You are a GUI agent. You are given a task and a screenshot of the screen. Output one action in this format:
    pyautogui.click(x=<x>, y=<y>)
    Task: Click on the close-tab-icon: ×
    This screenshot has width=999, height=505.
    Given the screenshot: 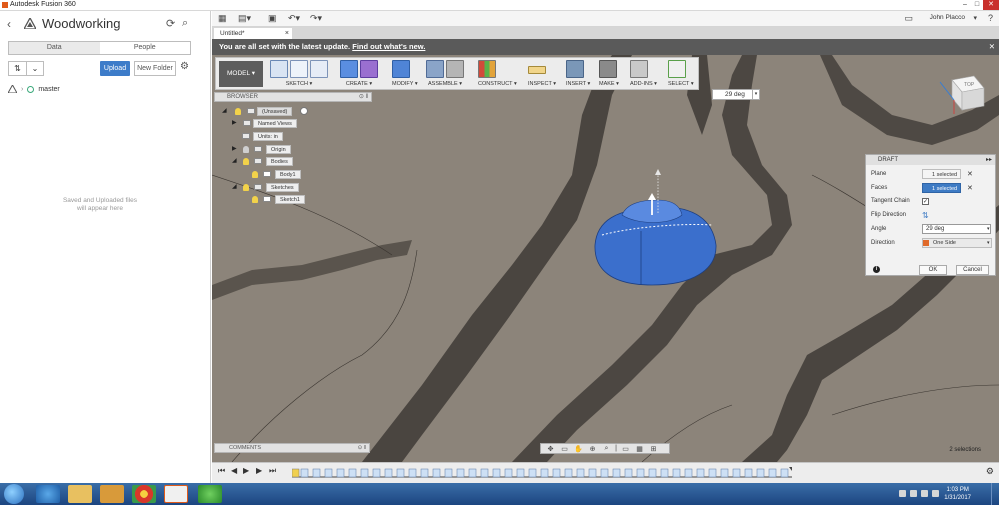 What is the action you would take?
    pyautogui.click(x=287, y=33)
    